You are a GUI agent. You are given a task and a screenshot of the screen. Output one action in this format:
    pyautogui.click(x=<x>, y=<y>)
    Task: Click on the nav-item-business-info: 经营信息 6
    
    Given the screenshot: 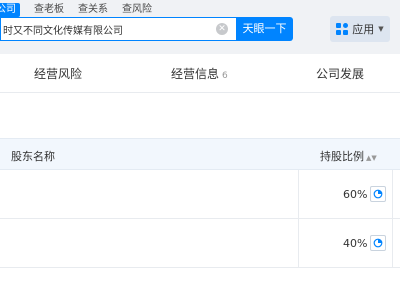 What is the action you would take?
    pyautogui.click(x=199, y=75)
    